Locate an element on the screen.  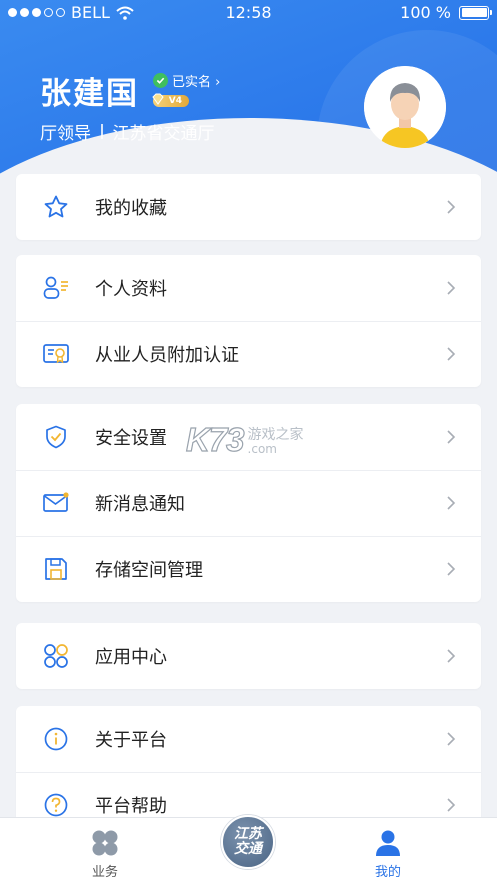
tab-business: 业务 is located at coordinates (105, 850).